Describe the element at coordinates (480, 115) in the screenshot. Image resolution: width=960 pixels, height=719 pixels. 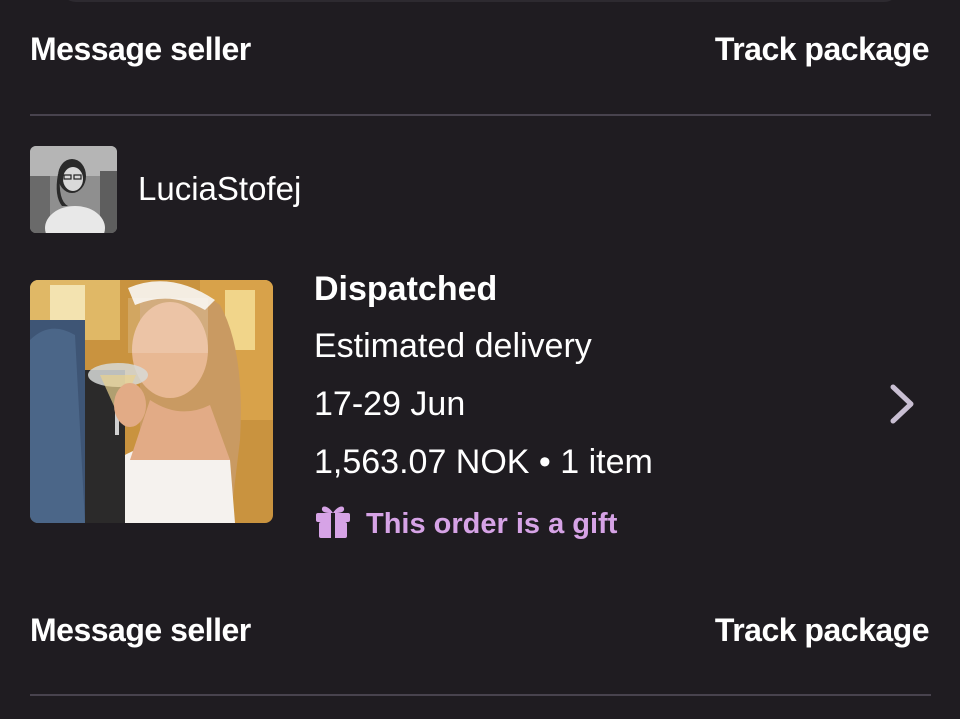
I see `divider` at that location.